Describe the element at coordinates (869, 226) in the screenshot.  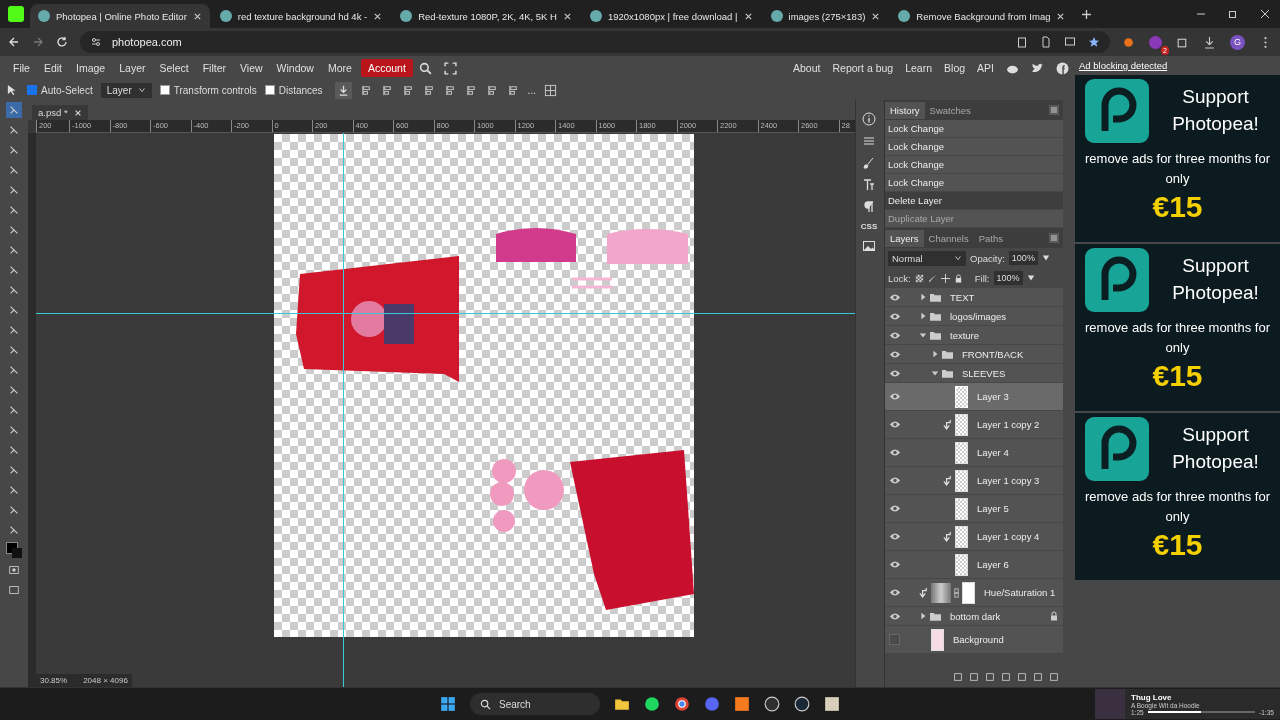
I see `css-button: CSS` at that location.